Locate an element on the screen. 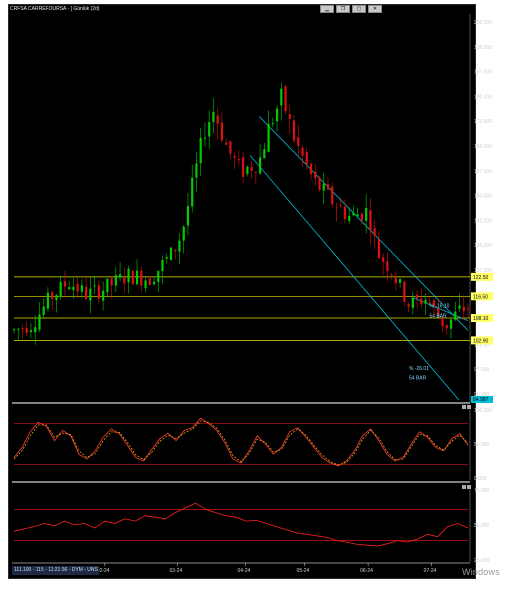 The image size is (507, 592). rsi-panel: 75.000 50.000 25.000 is located at coordinates (251, 524).